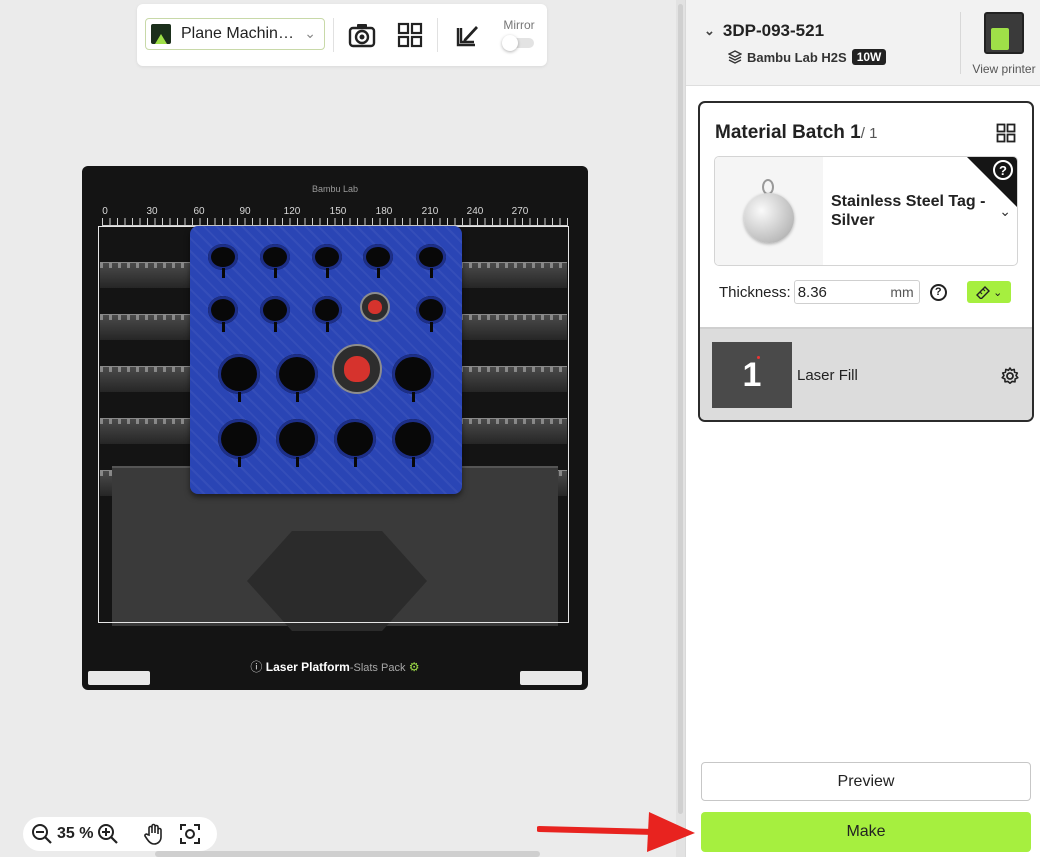  What do you see at coordinates (292, 211) in the screenshot?
I see `ruler-tick-label: 120` at bounding box center [292, 211].